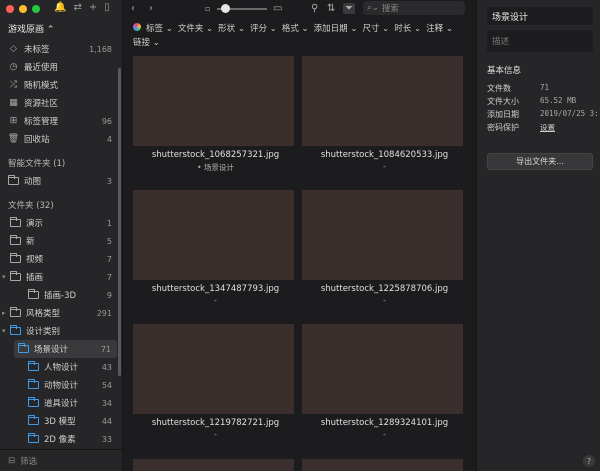 This screenshot has width=600, height=471. Describe the element at coordinates (569, 113) in the screenshot. I see `info-value: 2019/07/25 3:` at that location.